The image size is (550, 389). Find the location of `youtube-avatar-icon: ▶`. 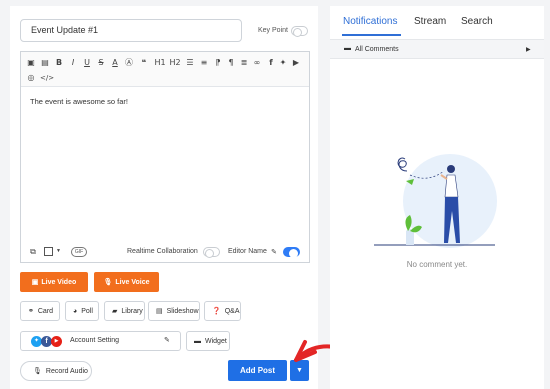

youtube-avatar-icon: ▶ is located at coordinates (56, 341).